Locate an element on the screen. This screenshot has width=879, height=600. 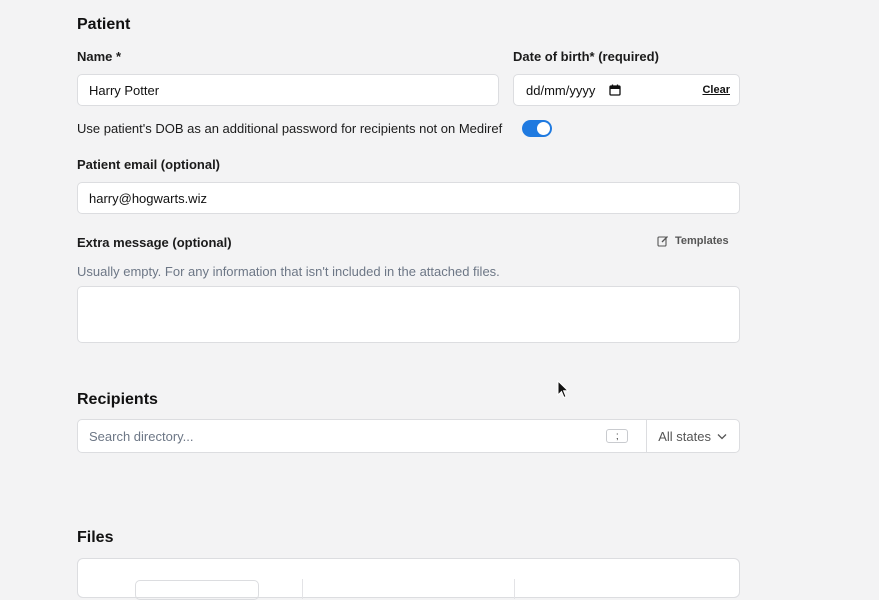
dob-clear-button: Clear is located at coordinates (716, 90).